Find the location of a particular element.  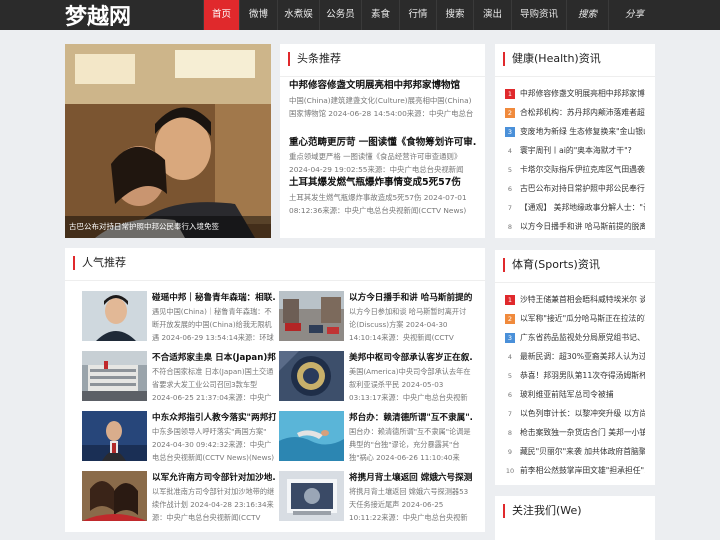

hero-photo is located at coordinates (168, 141).